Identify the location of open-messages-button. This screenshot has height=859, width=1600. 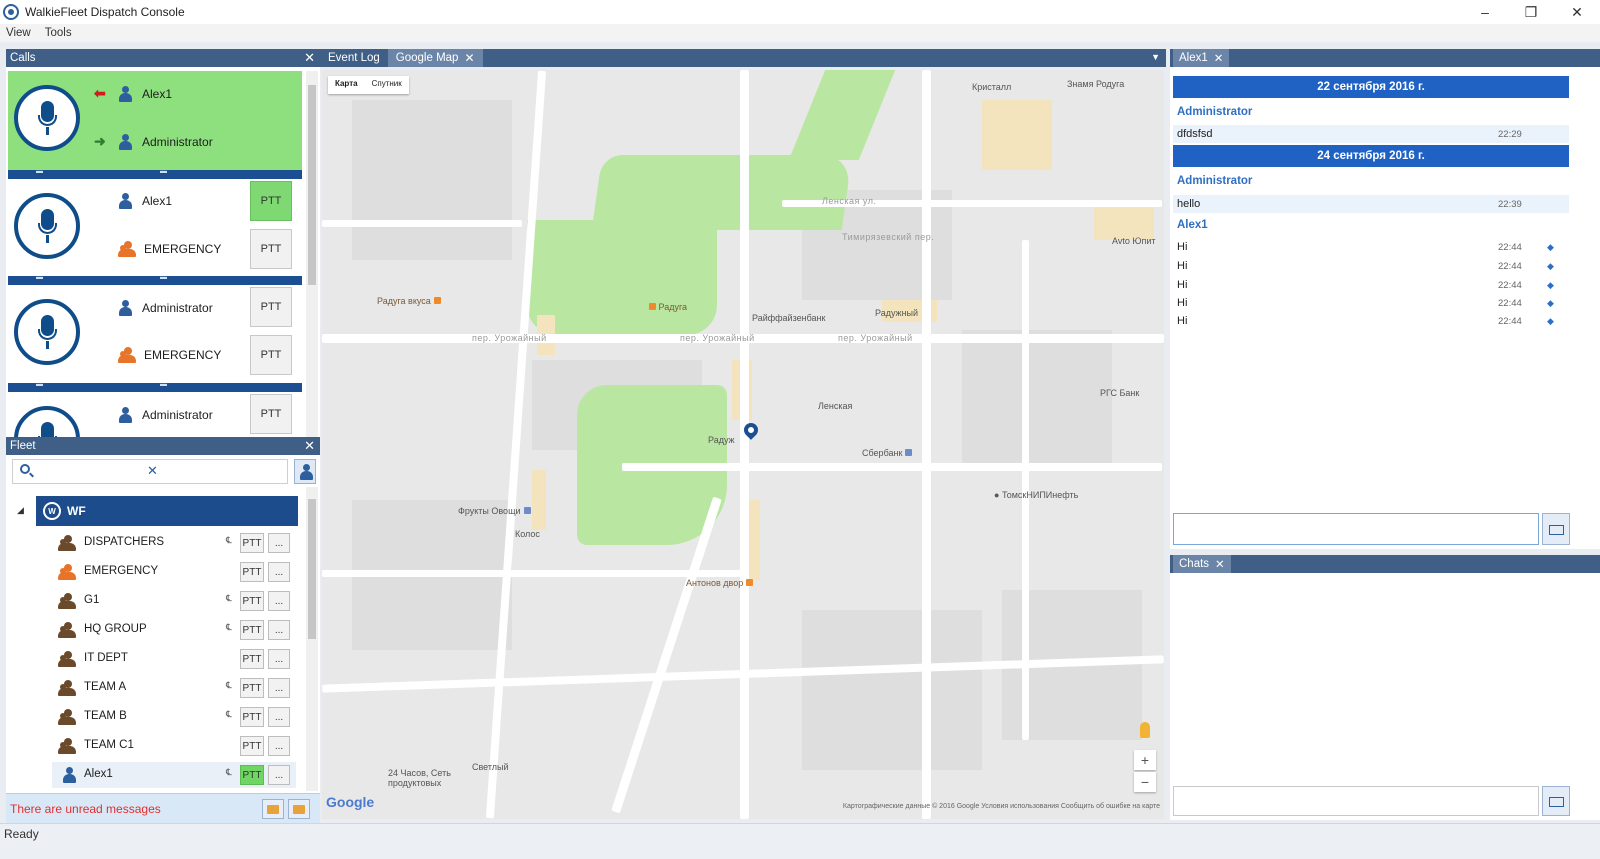
(273, 809).